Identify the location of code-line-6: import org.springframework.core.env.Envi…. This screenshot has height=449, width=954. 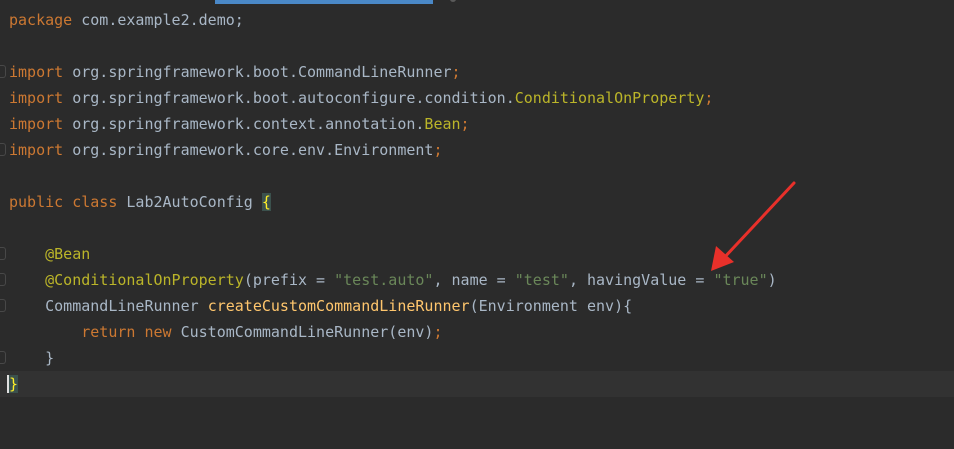
(477, 150).